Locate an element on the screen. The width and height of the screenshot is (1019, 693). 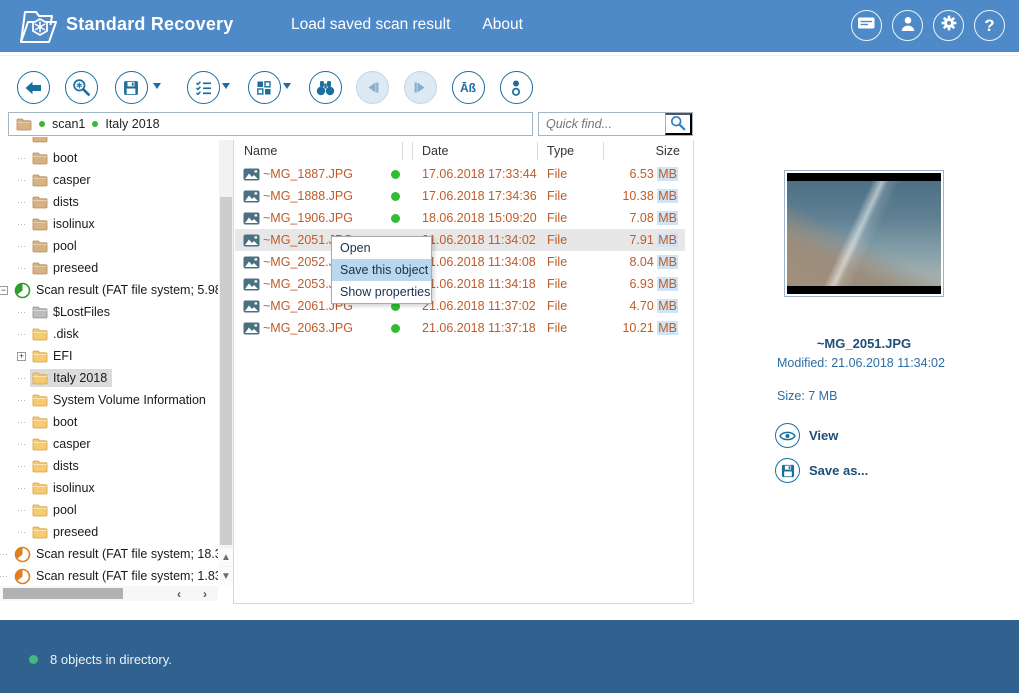
help-button: ? is located at coordinates (989, 25).